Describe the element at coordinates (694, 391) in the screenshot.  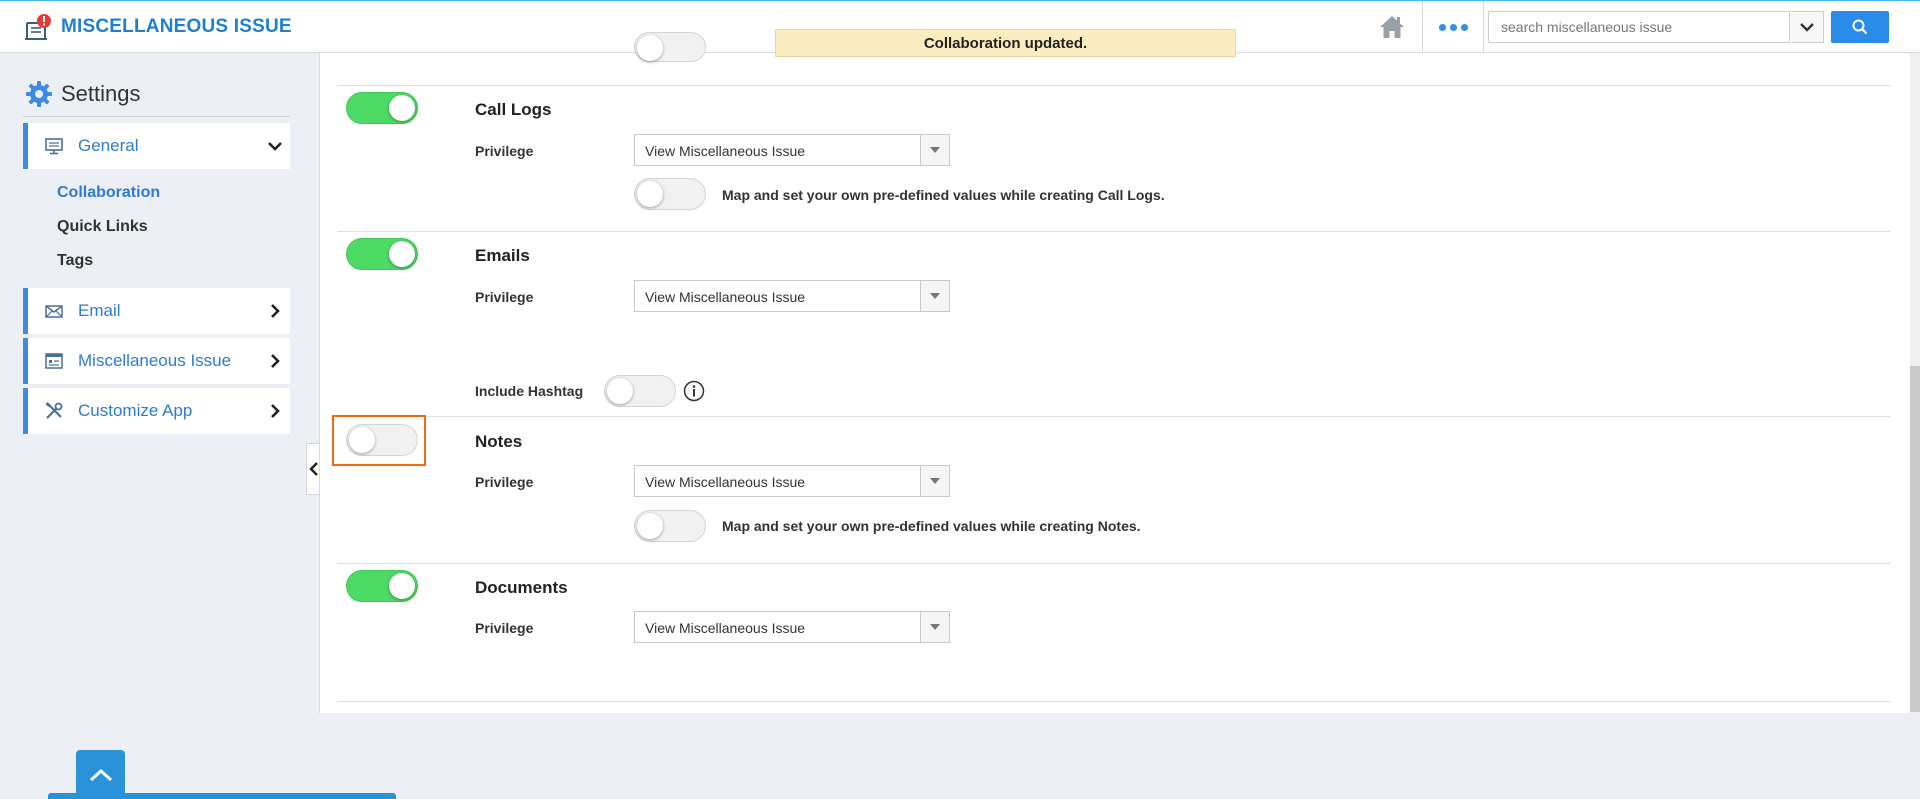
I see `info-icon` at that location.